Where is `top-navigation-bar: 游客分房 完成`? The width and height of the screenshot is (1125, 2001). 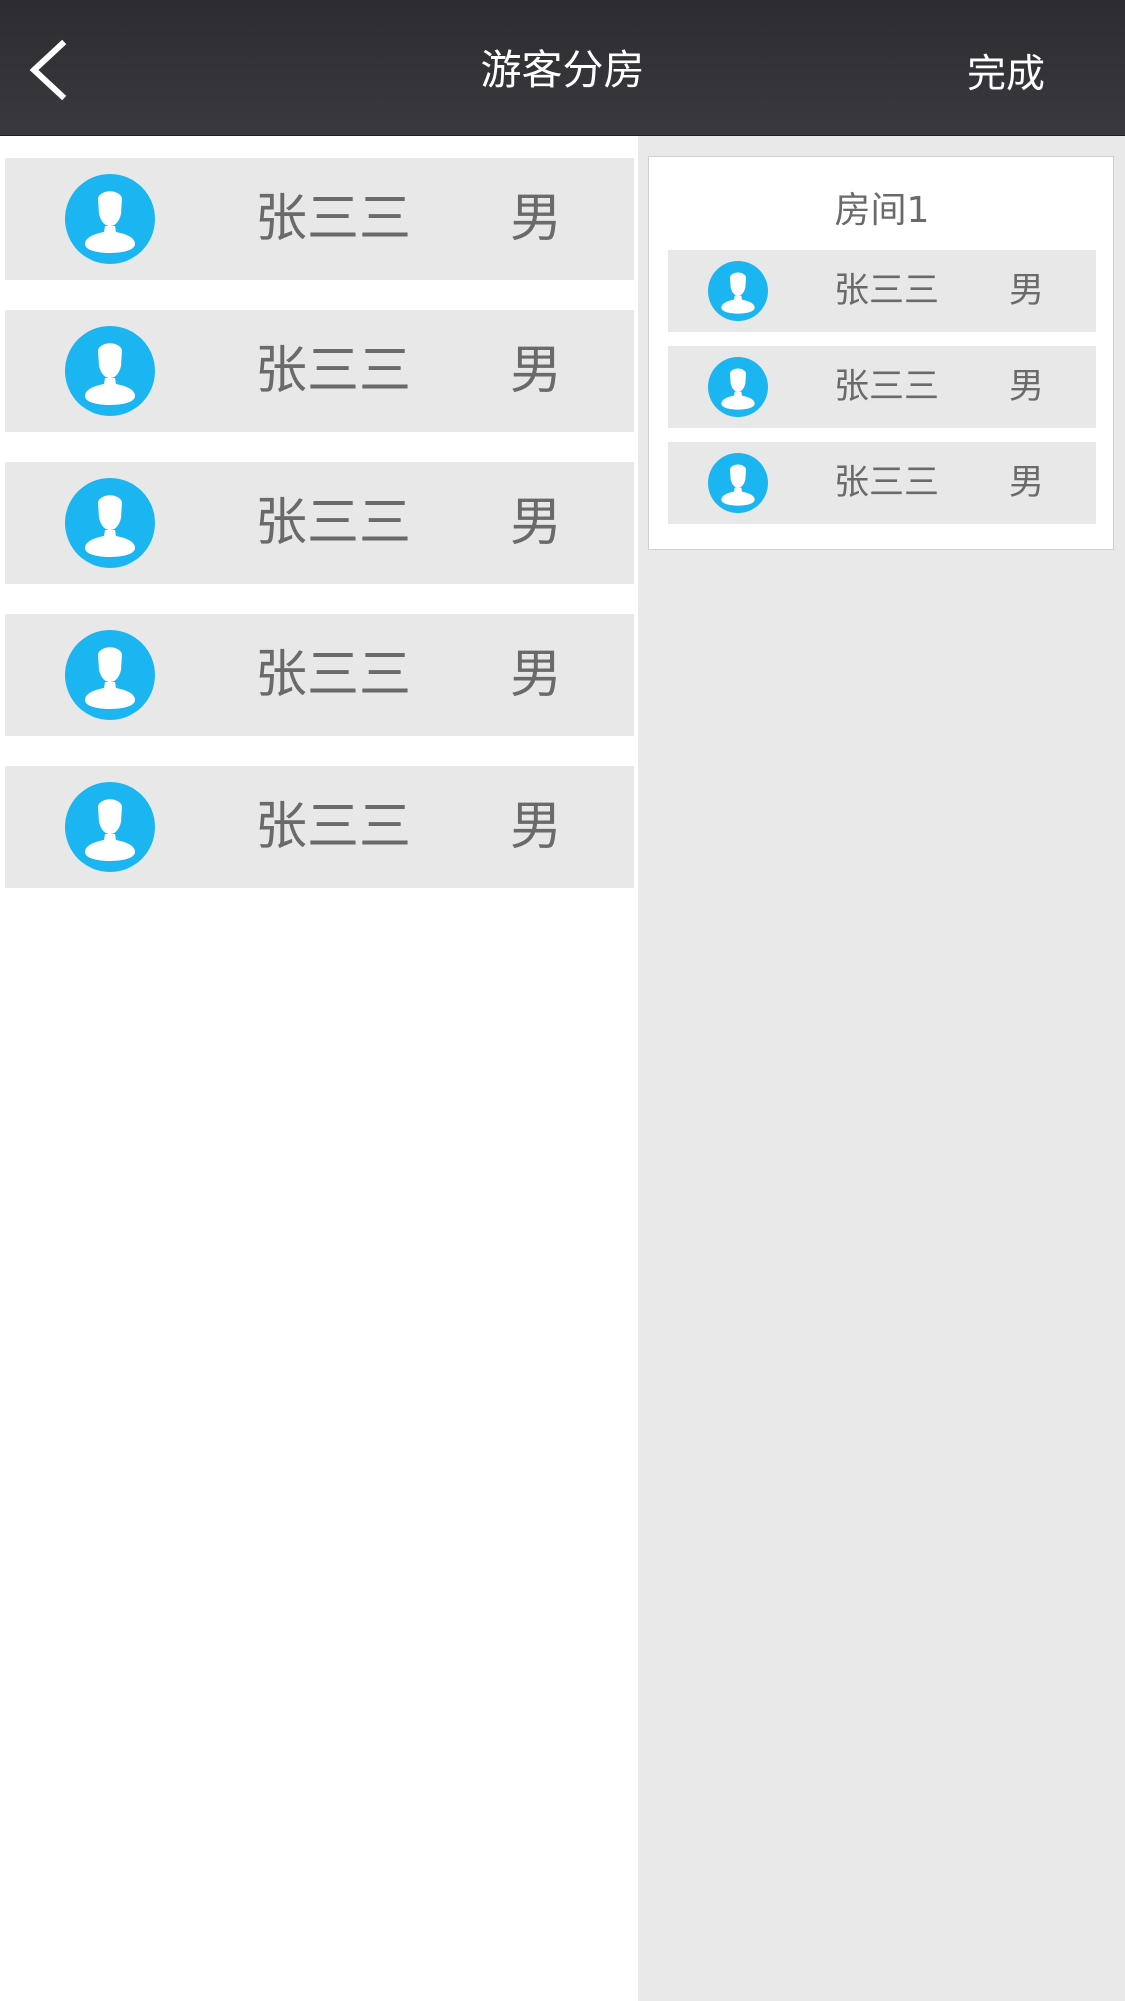 top-navigation-bar: 游客分房 完成 is located at coordinates (562, 68).